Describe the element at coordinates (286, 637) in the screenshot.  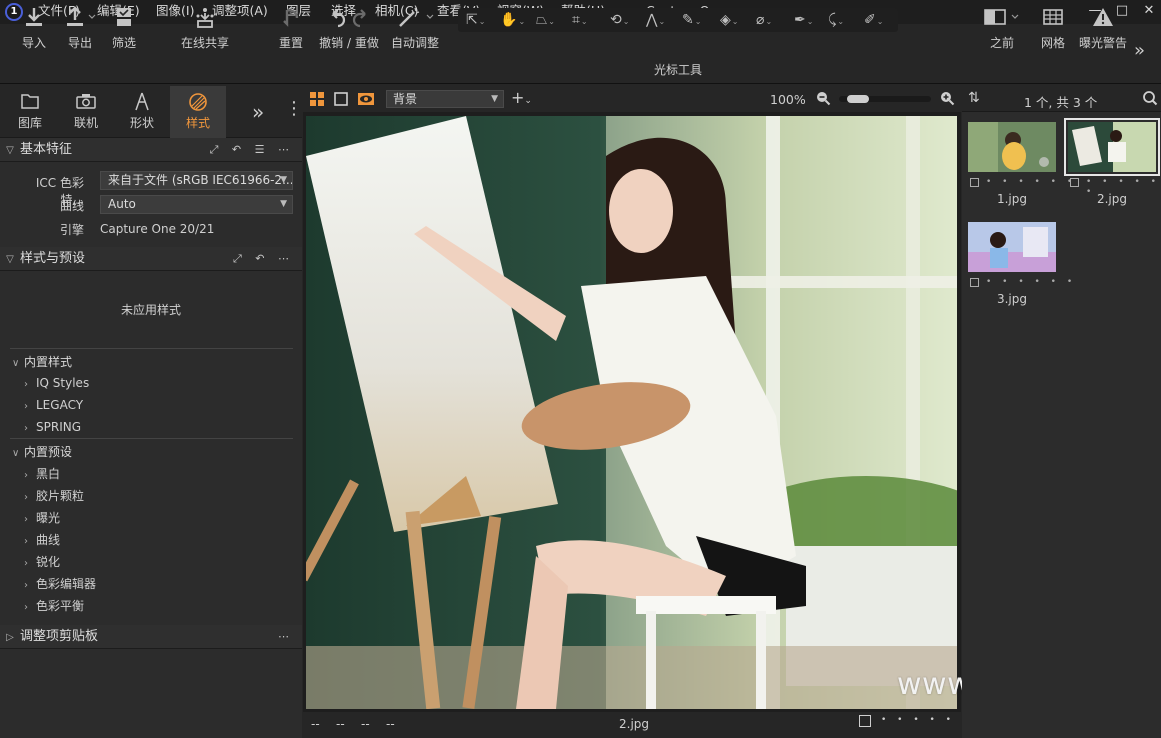
I see `section-actions: ⋯` at that location.